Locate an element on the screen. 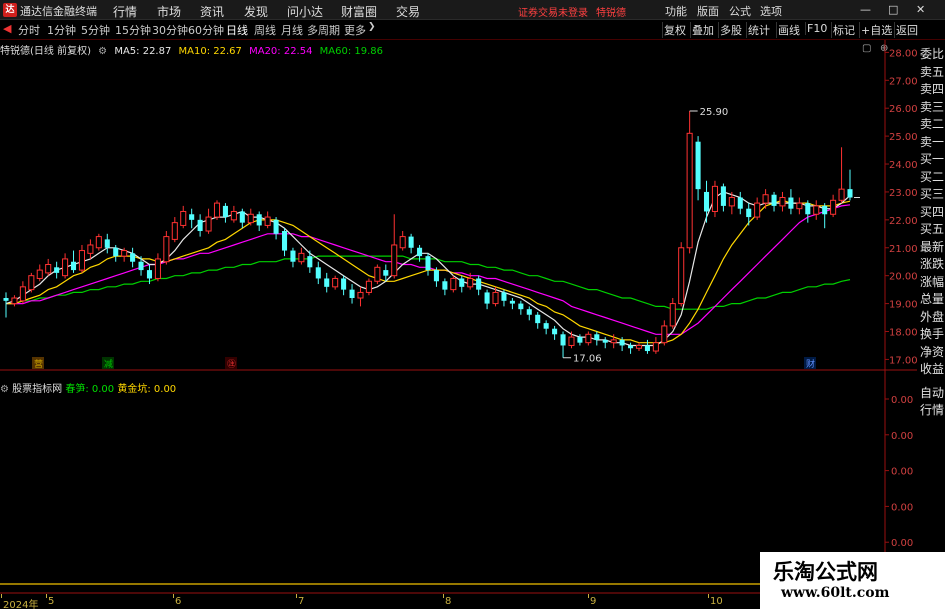 The height and width of the screenshot is (609, 945). sidebar-item: 委比 is located at coordinates (932, 54).